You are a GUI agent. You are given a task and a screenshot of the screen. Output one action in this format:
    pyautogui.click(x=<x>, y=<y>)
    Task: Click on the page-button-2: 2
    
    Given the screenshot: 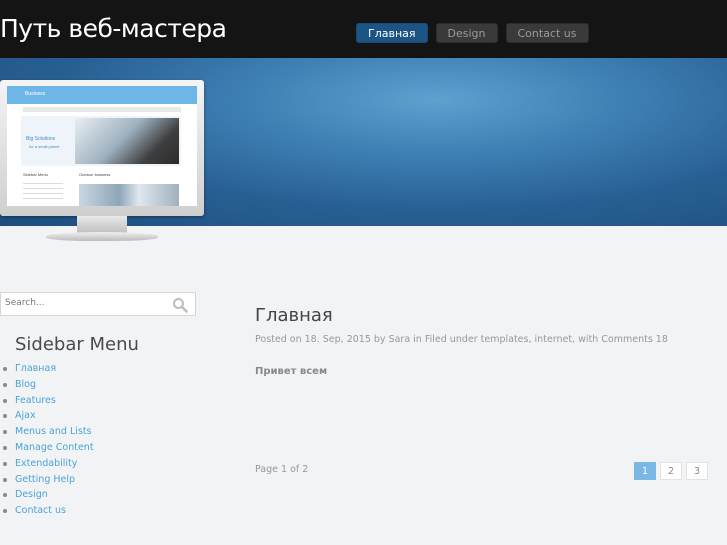 What is the action you would take?
    pyautogui.click(x=671, y=471)
    